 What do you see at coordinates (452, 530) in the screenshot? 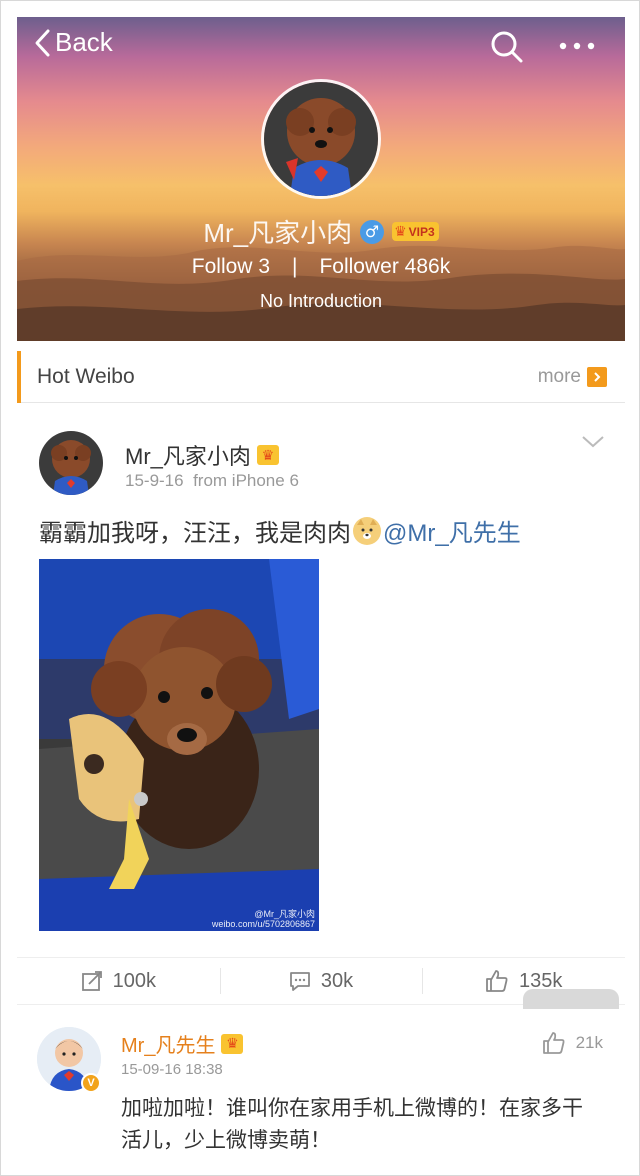
I see `mention-link: @Mr_凡先生` at bounding box center [452, 530].